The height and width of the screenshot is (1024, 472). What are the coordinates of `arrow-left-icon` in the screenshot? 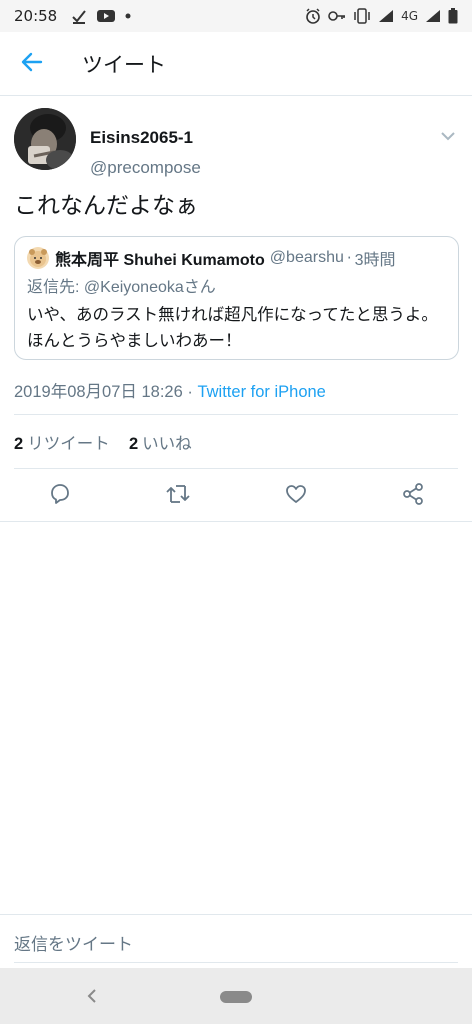 It's located at (32, 64).